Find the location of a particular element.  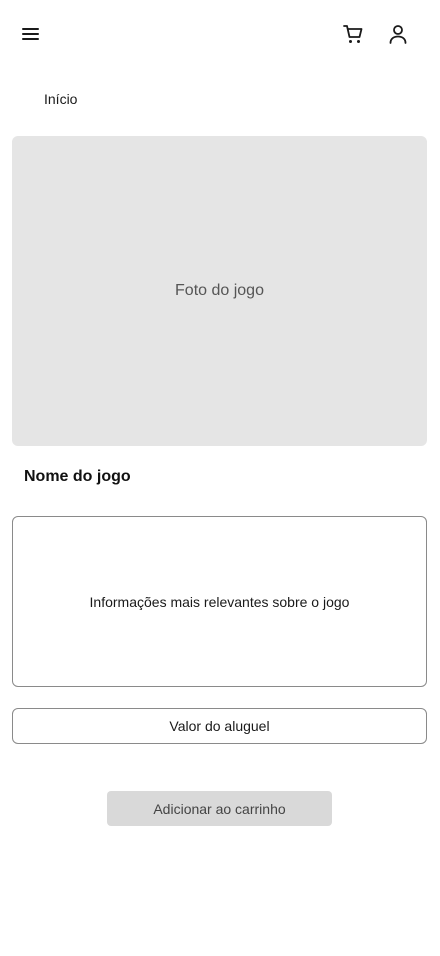

rental-price-field: Valor do aluguel is located at coordinates (219, 726).